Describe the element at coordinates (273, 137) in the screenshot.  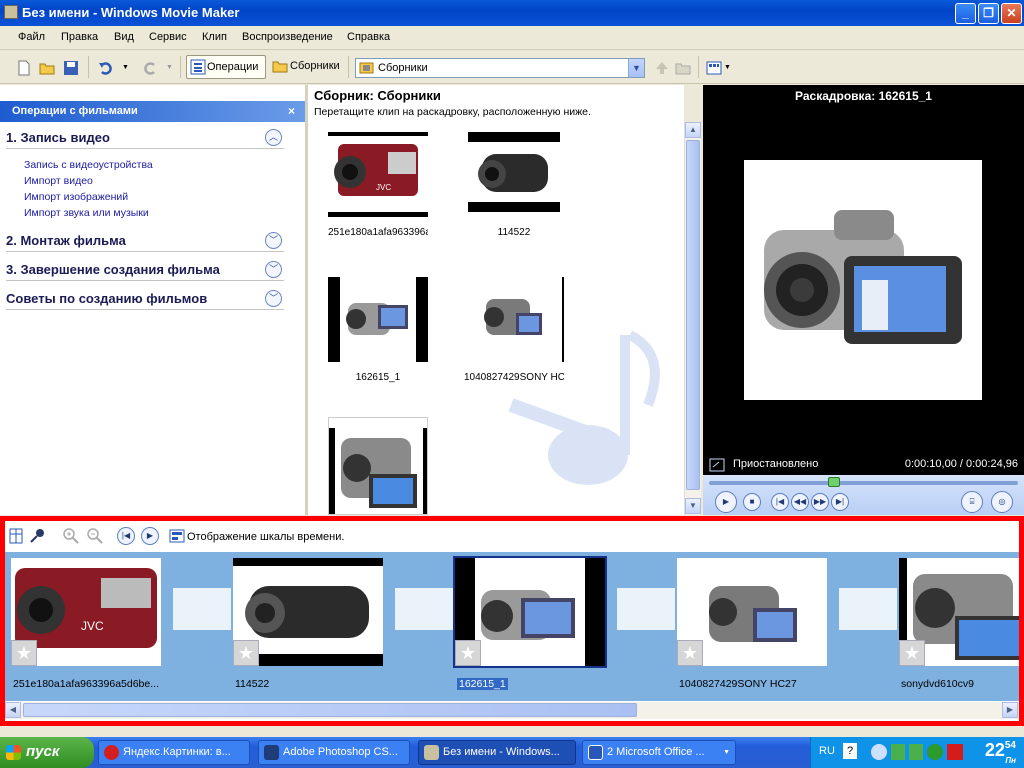
I see `chevron-up-icon: ︿` at that location.